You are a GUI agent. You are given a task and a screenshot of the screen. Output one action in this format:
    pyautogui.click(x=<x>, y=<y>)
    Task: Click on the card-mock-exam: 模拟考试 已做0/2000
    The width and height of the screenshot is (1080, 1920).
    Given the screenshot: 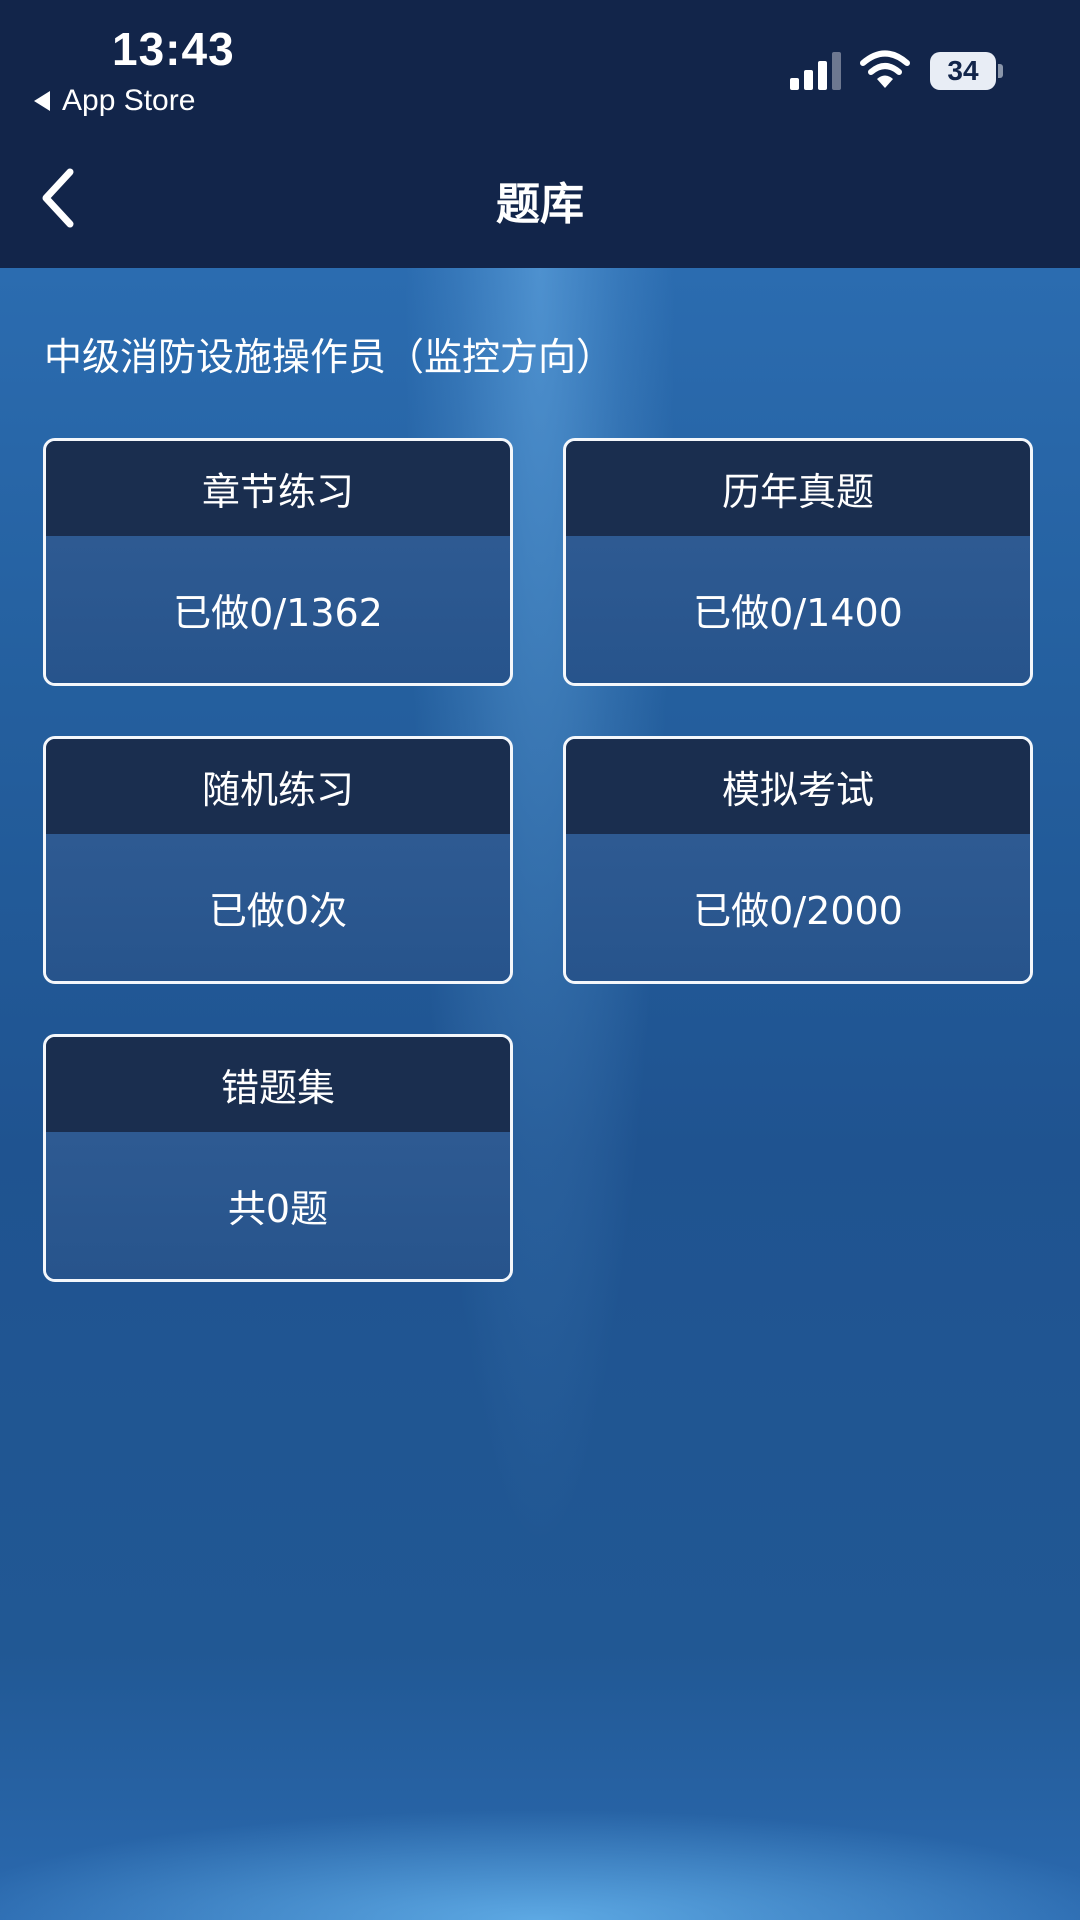 What is the action you would take?
    pyautogui.click(x=798, y=860)
    